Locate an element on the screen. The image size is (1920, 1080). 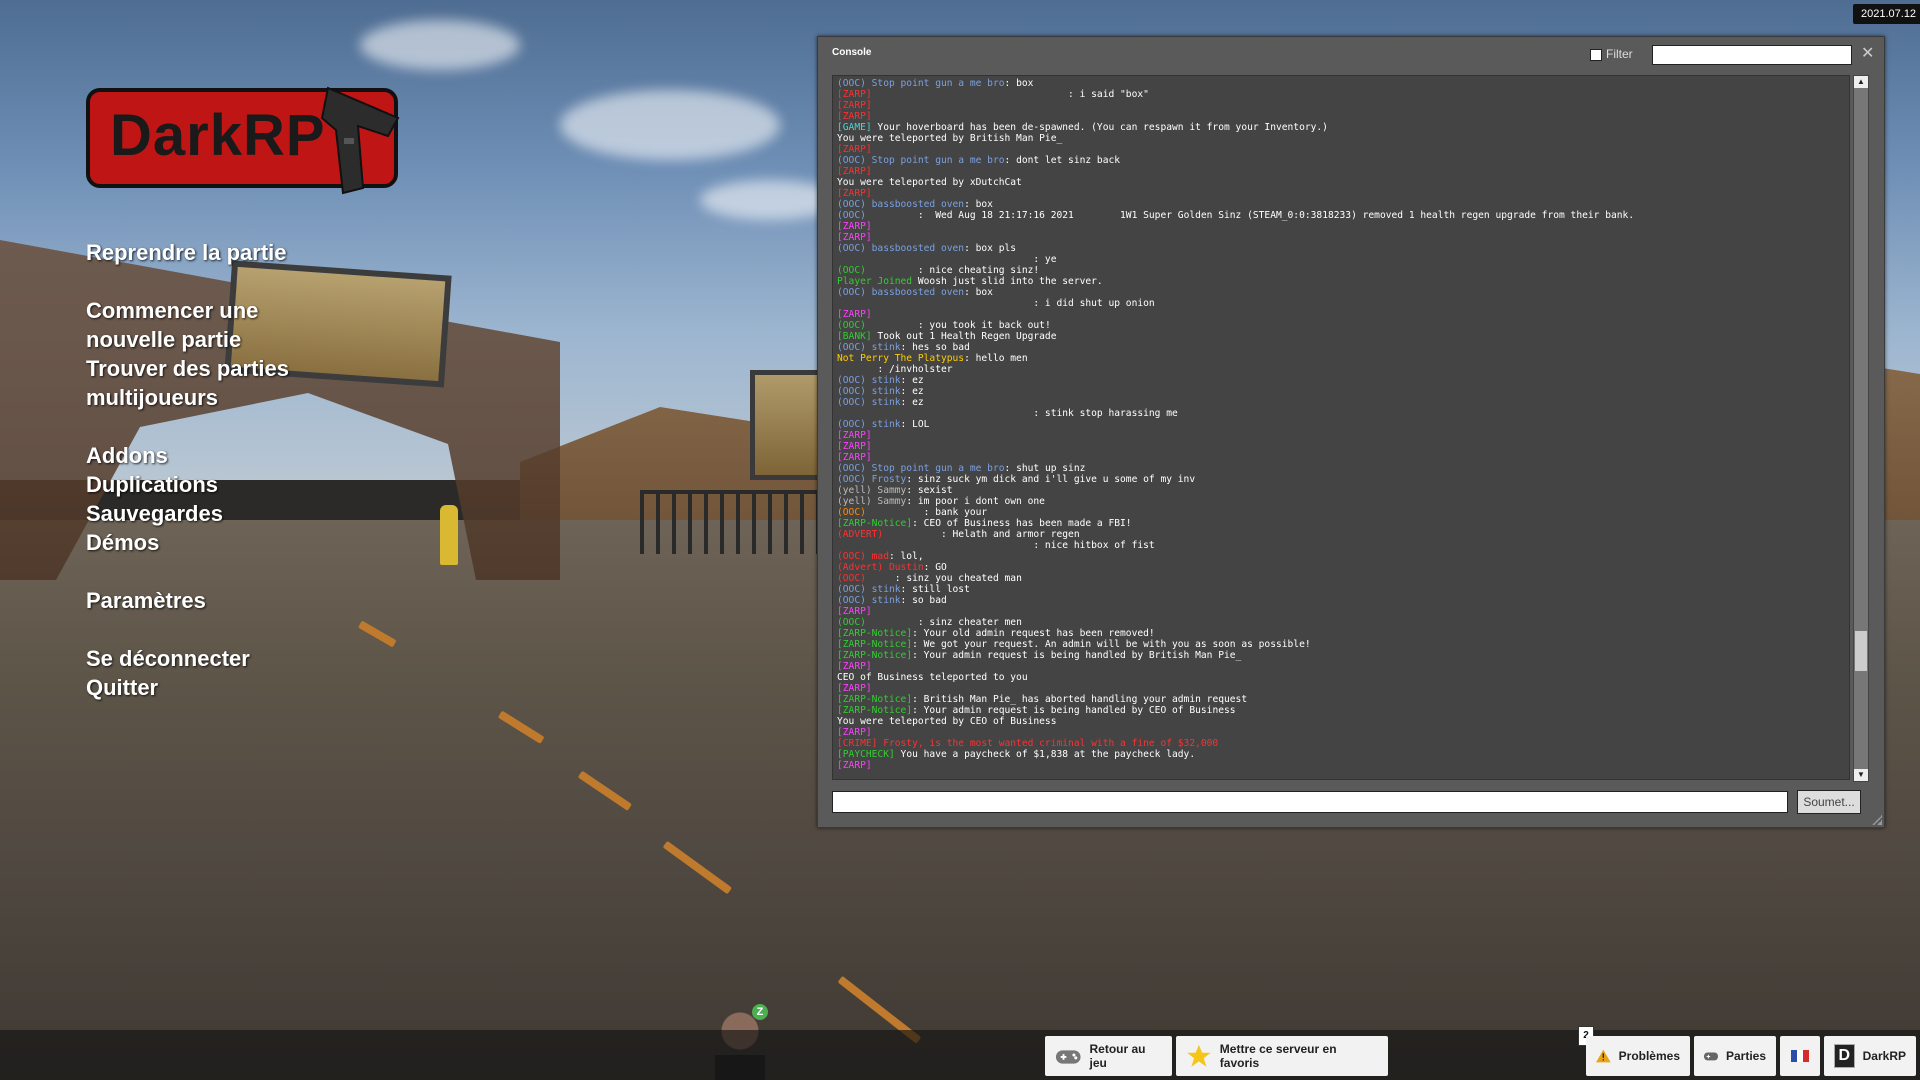
console-line-segment: Took out 1 Health Regen Upgrade is located at coordinates (964, 336).